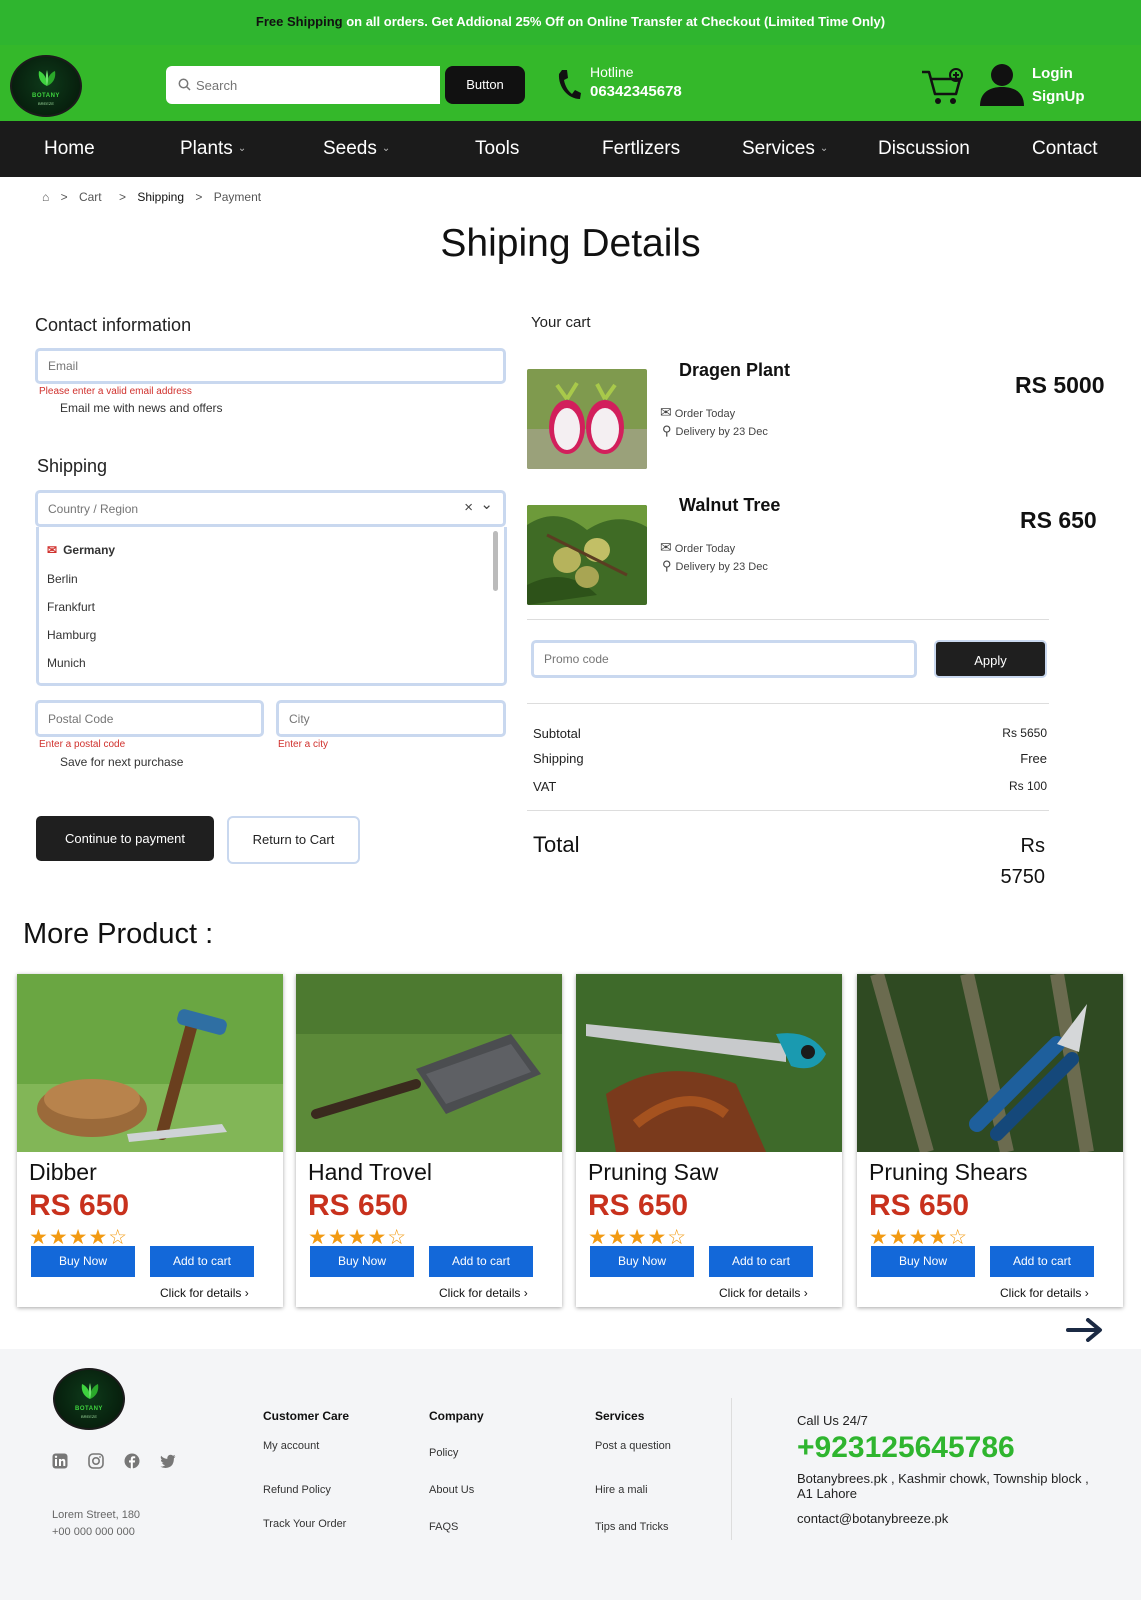 The height and width of the screenshot is (1600, 1141). What do you see at coordinates (734, 370) in the screenshot?
I see `cart-item-name: Dragen Plant` at bounding box center [734, 370].